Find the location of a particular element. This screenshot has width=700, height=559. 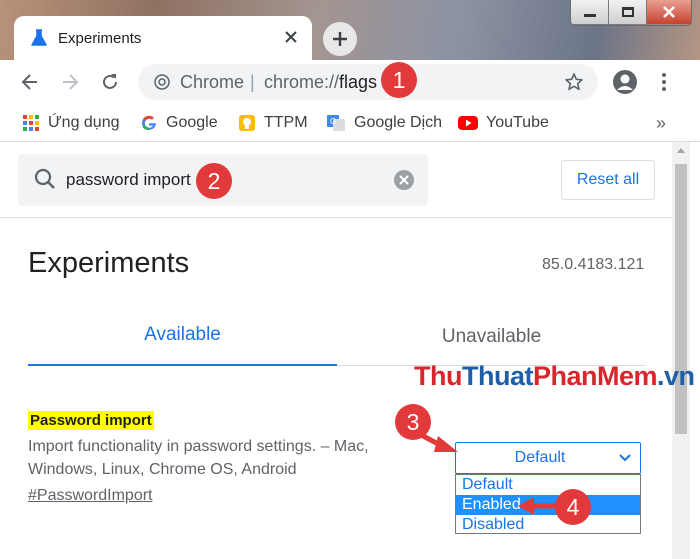

bookmark-youtube: YouTube is located at coordinates (503, 123).